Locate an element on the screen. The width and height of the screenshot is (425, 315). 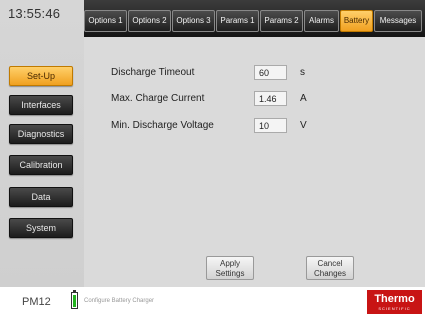
status-message: Configure Battery Charger is located at coordinates (119, 301).